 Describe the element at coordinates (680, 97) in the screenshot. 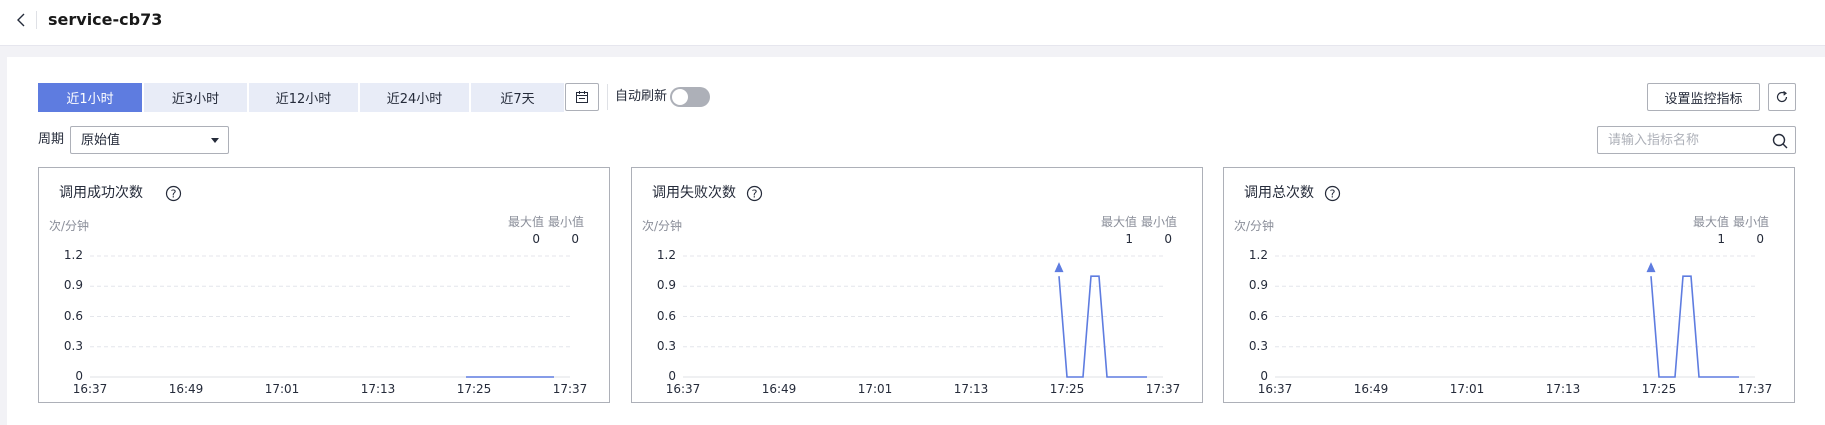

I see `toggle-knob` at that location.